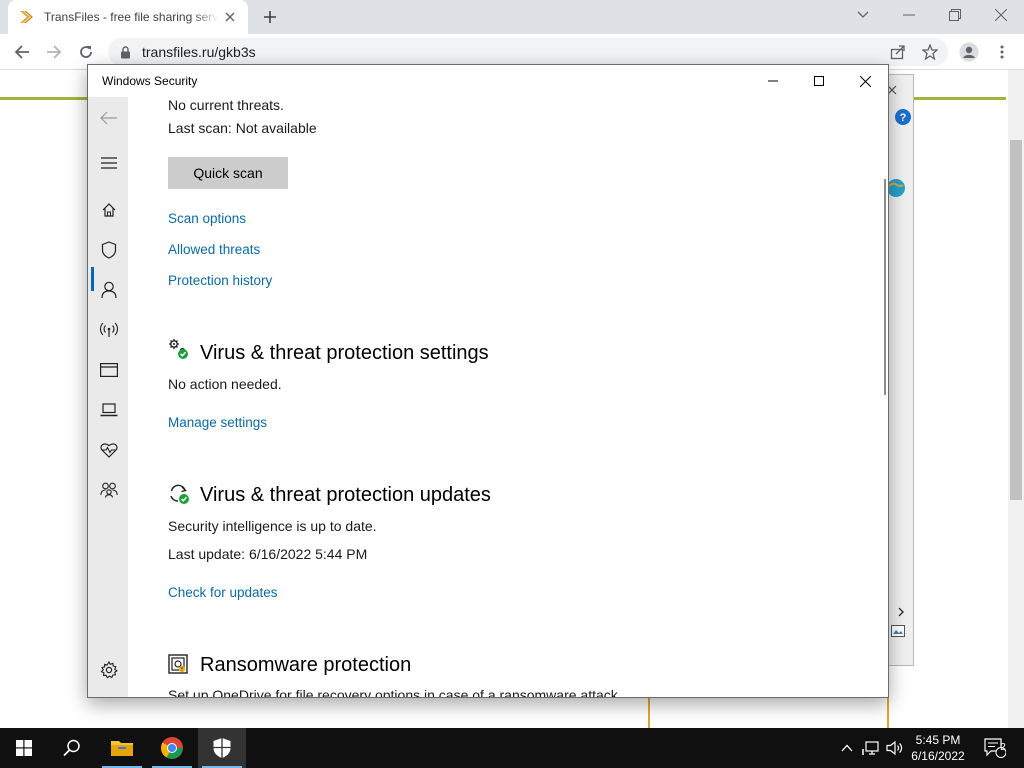 The height and width of the screenshot is (768, 1024). I want to click on window-title: Windows Security, so click(150, 81).